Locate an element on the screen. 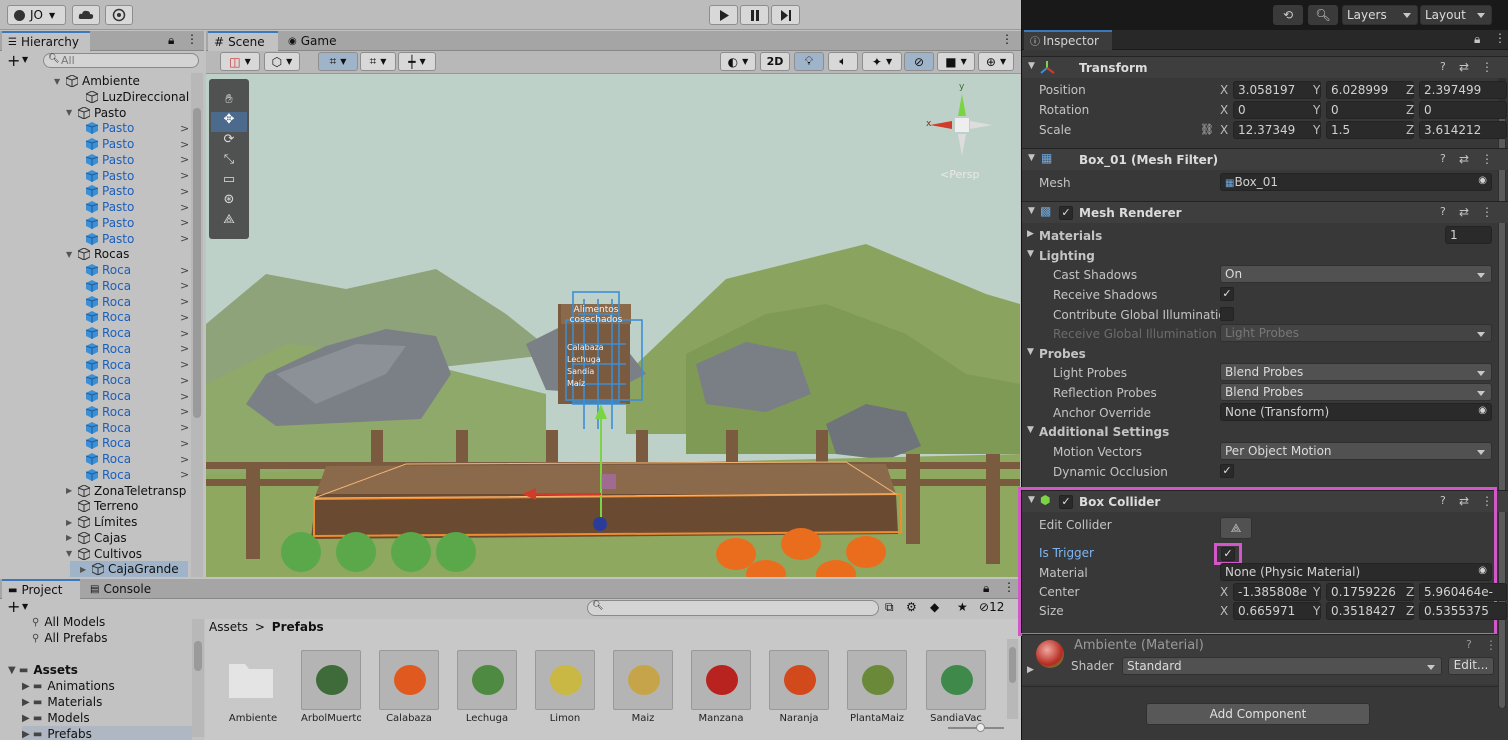 Image resolution: width=1508 pixels, height=740 pixels. hierarchy-item: ▼ Cultivos is located at coordinates (104, 554).